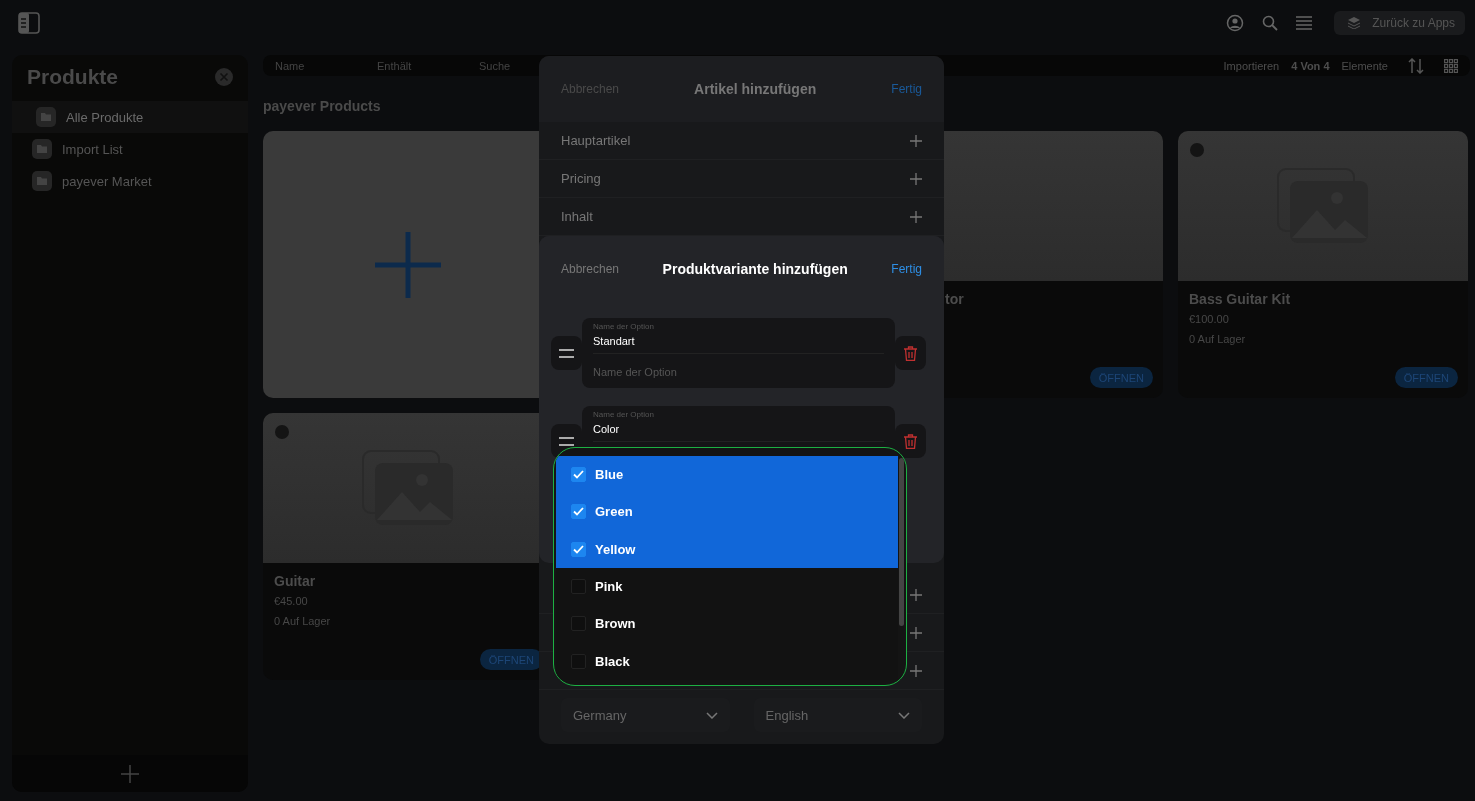  I want to click on item-count: 4 Von 4, so click(1310, 65).